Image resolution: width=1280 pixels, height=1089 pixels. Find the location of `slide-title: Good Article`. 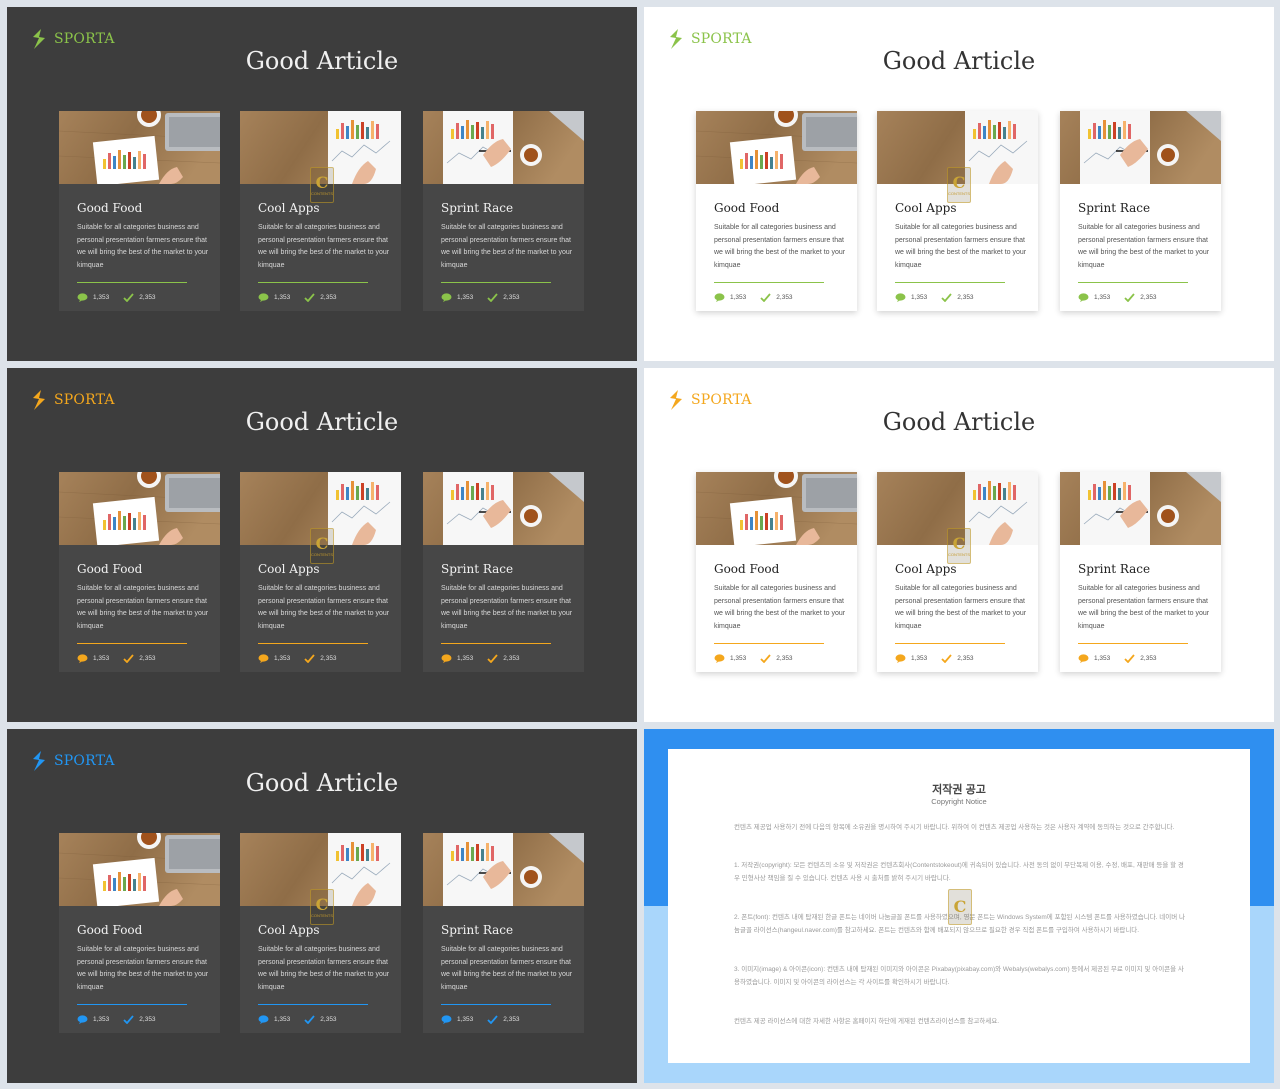

slide-title: Good Article is located at coordinates (322, 61).